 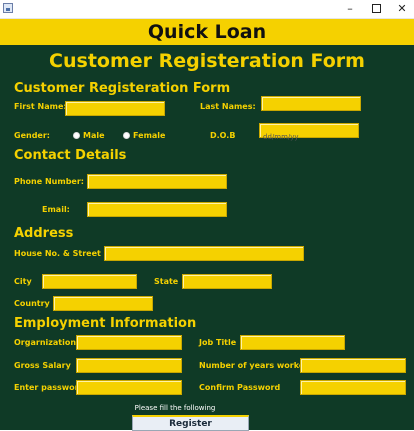 I want to click on confirm-password-label: Confirm Password, so click(x=240, y=387).